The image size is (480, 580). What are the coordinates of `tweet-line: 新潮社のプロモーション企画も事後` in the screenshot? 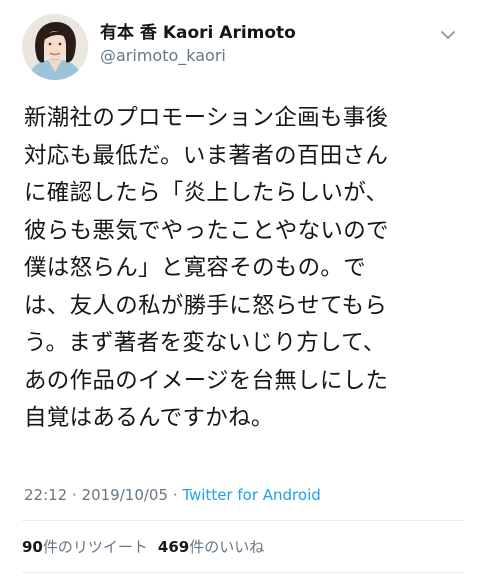 It's located at (206, 118).